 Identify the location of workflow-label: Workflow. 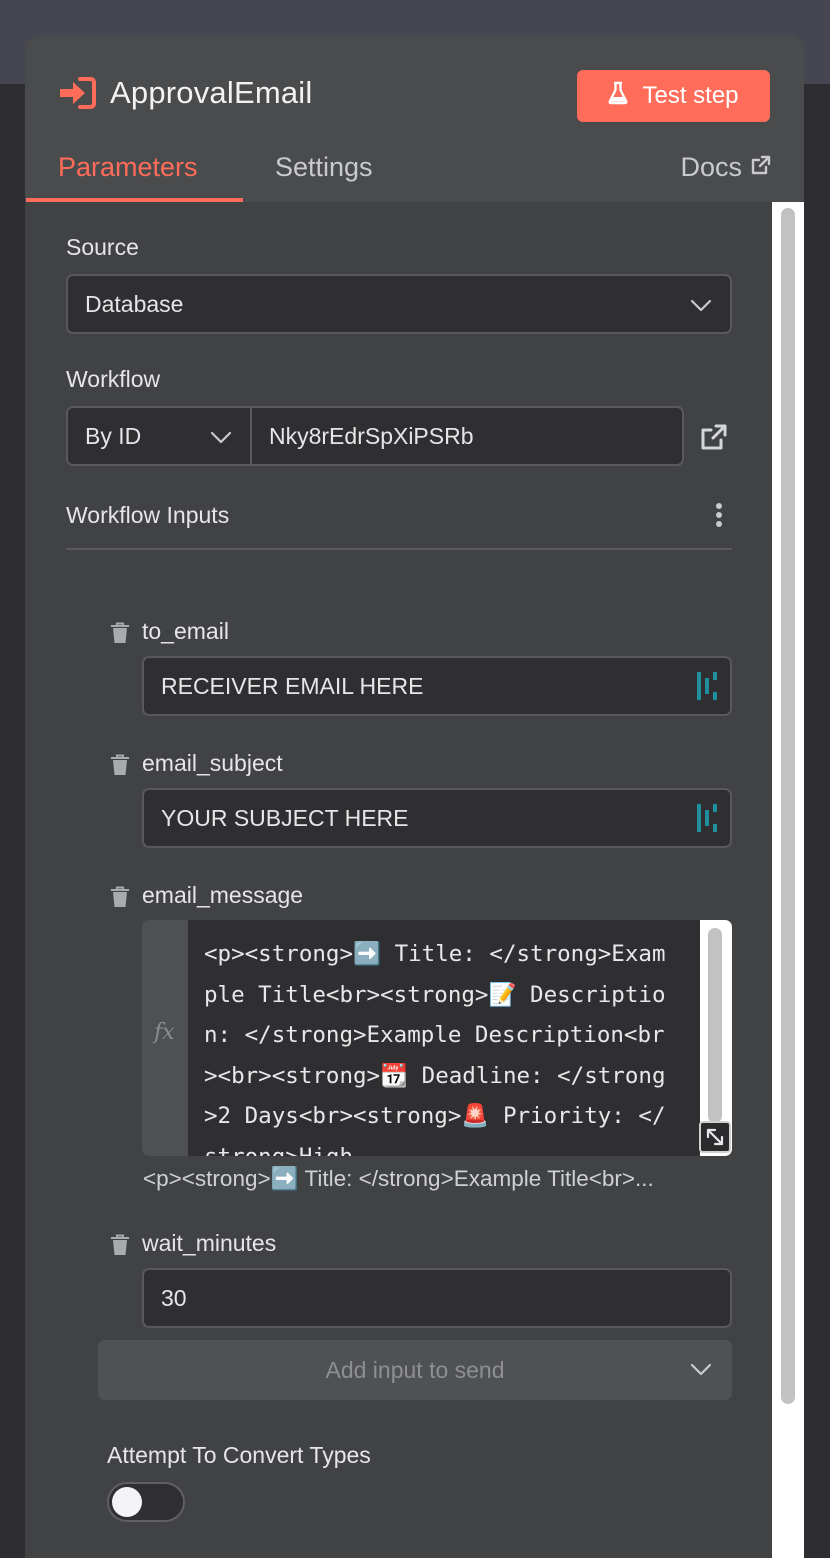
(113, 379).